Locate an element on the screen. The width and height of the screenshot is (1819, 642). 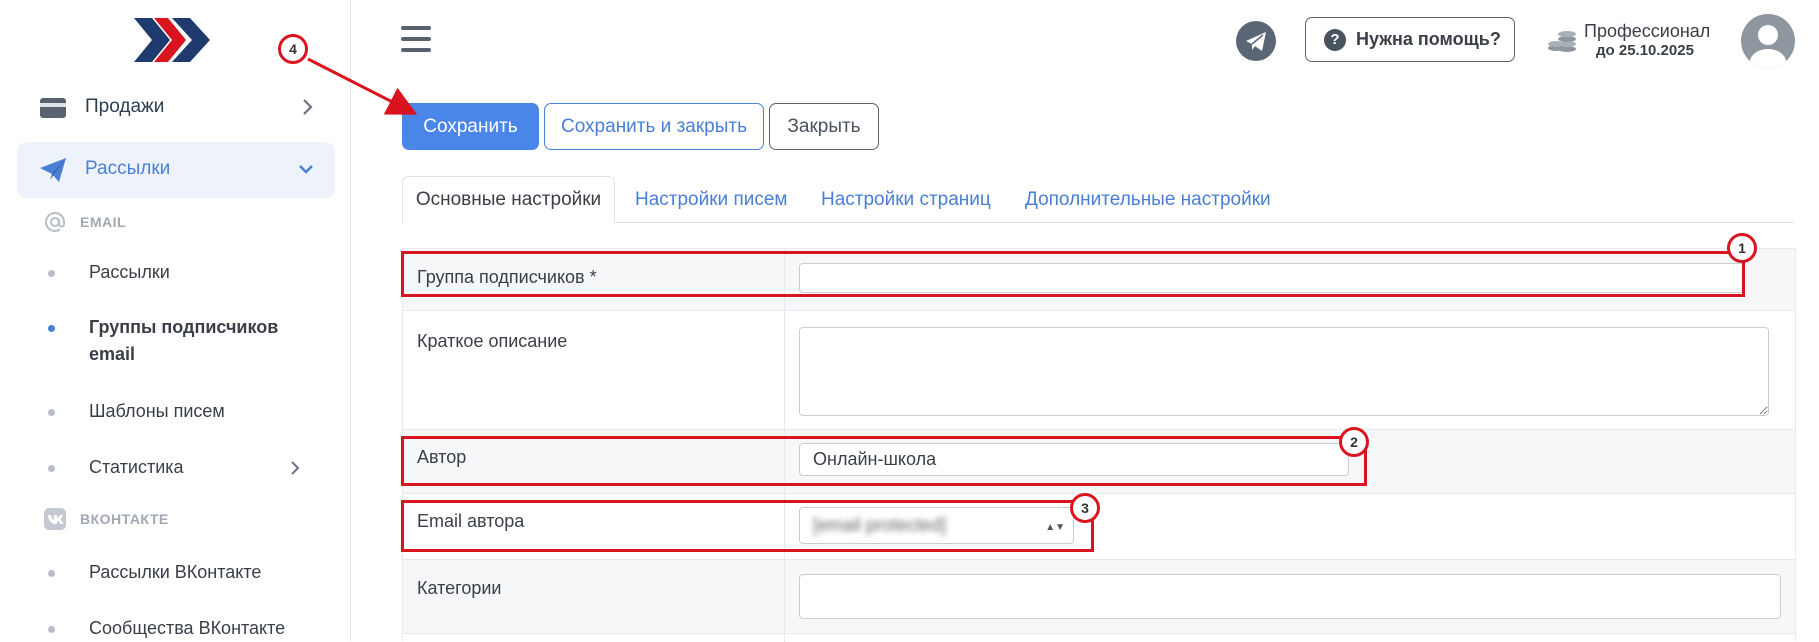
sidebar-item-mailings: Рассылки is located at coordinates (176, 170).